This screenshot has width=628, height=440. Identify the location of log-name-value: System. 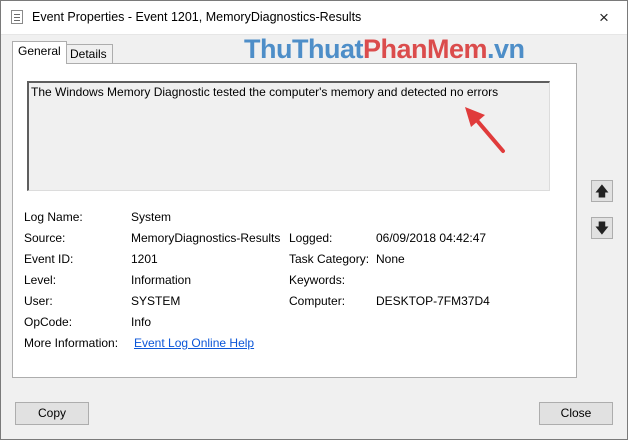
(151, 217).